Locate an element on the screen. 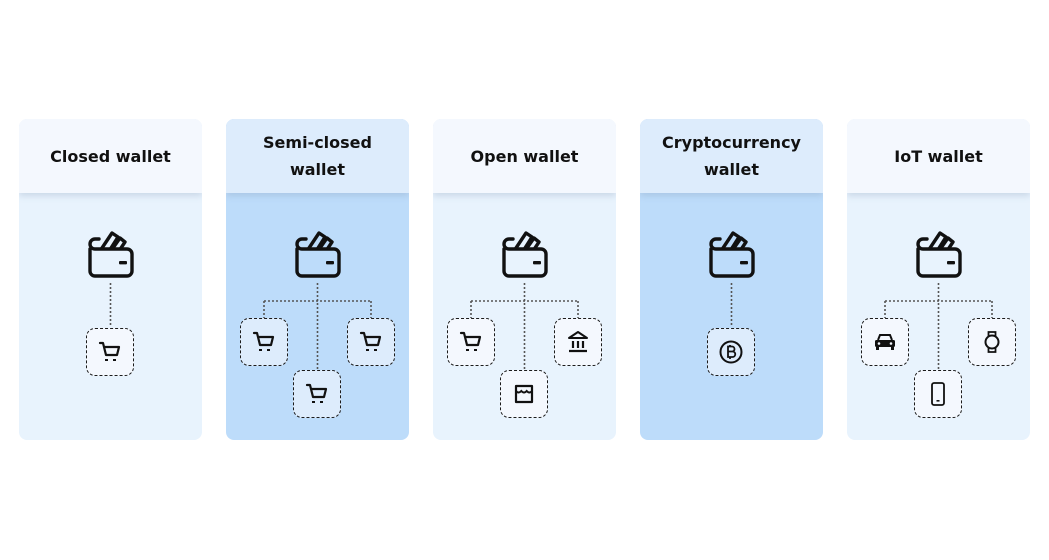 Image resolution: width=1049 pixels, height=560 pixels. card-title: Closed wallet is located at coordinates (110, 156).